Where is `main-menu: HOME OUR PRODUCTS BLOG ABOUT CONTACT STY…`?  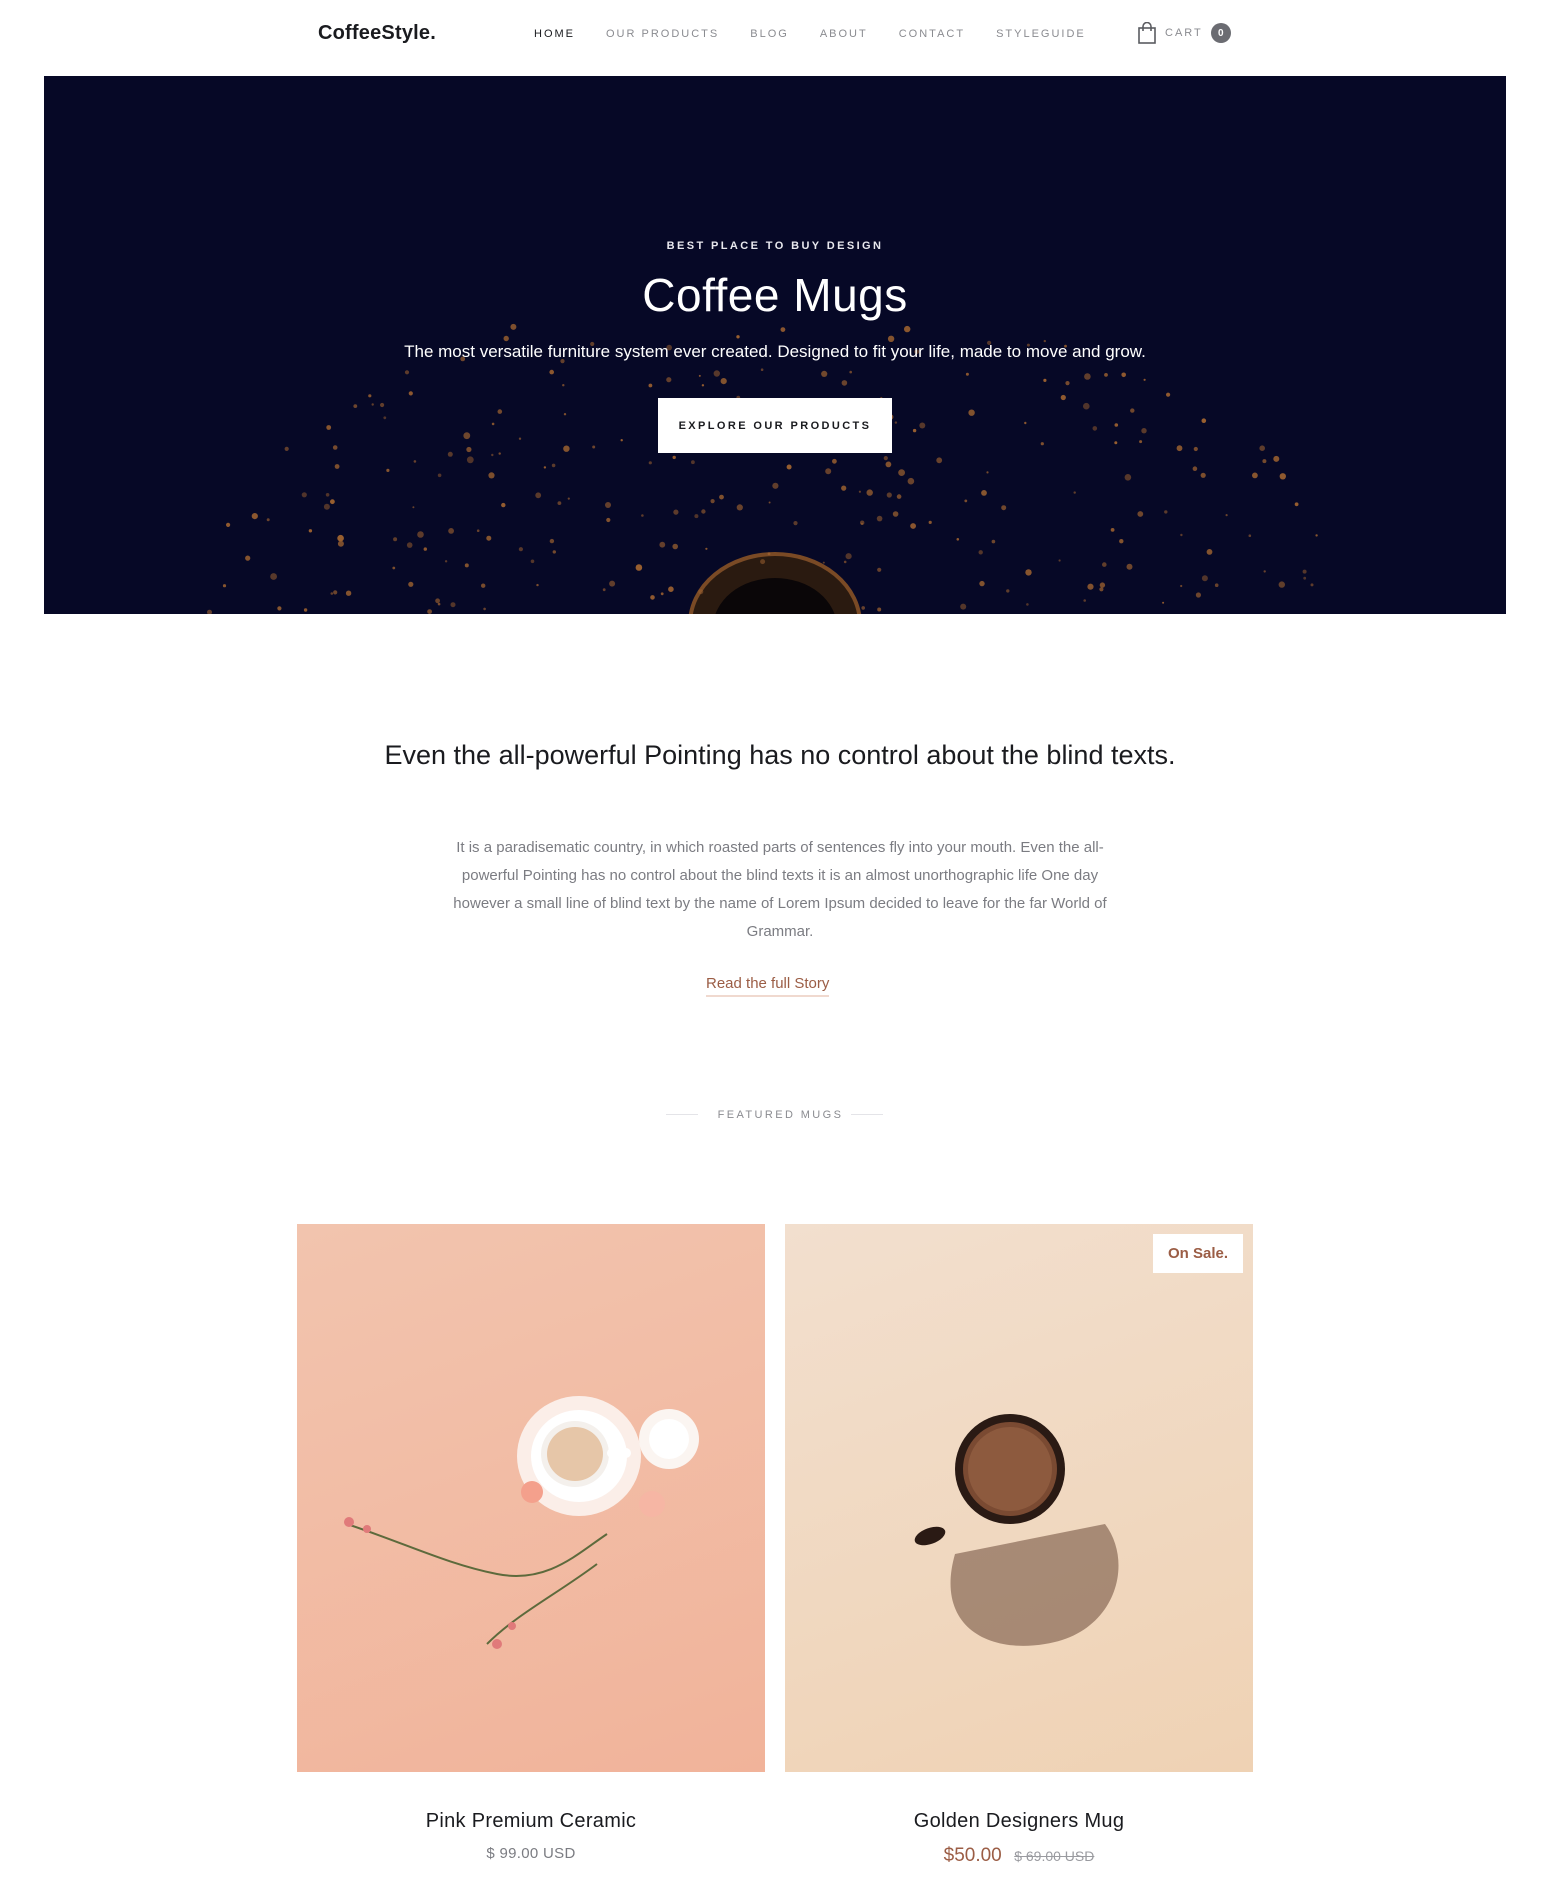
main-menu: HOME OUR PRODUCTS BLOG ABOUT CONTACT STY… is located at coordinates (825, 34).